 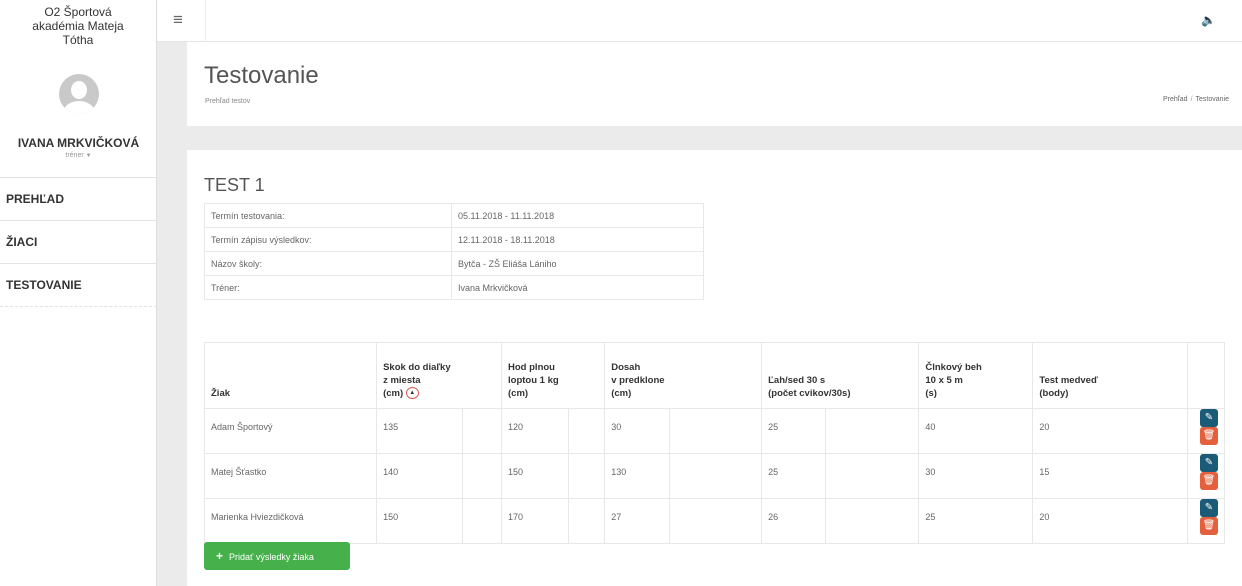 I want to click on sidebar-item-testovanie: TESTOVANIE, so click(x=78, y=284).